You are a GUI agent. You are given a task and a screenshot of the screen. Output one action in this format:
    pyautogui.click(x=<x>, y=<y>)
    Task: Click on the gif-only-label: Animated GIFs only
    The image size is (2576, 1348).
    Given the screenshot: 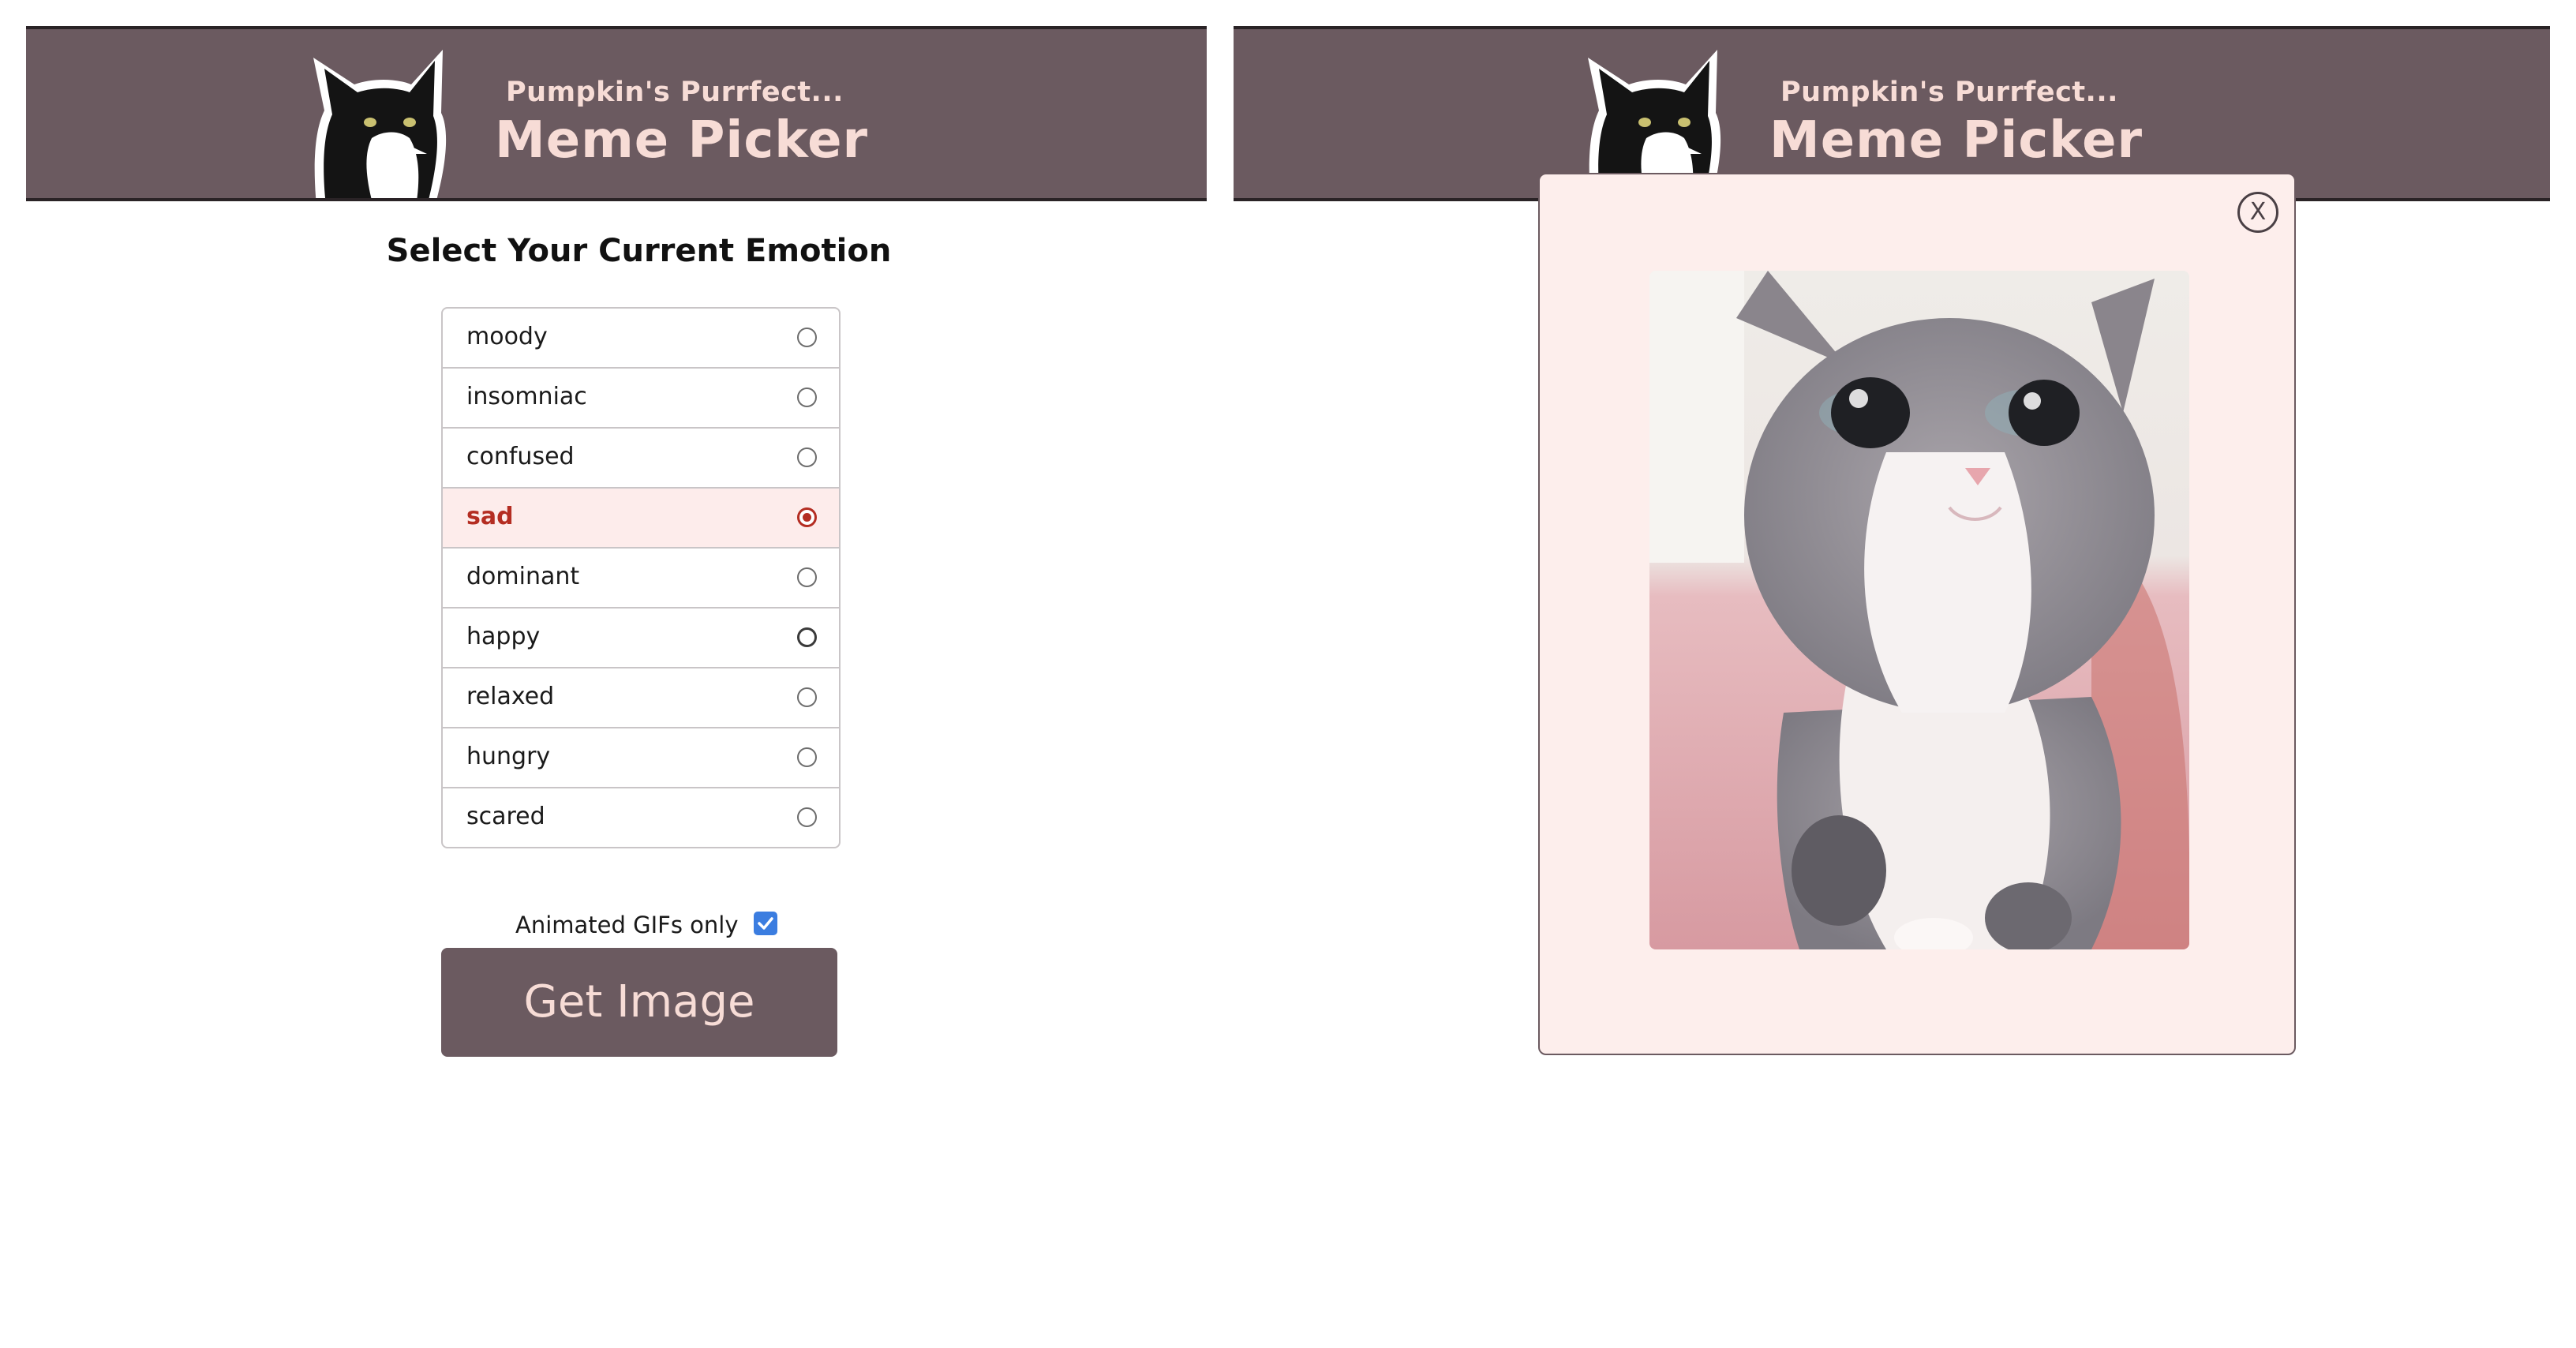 What is the action you would take?
    pyautogui.click(x=627, y=925)
    